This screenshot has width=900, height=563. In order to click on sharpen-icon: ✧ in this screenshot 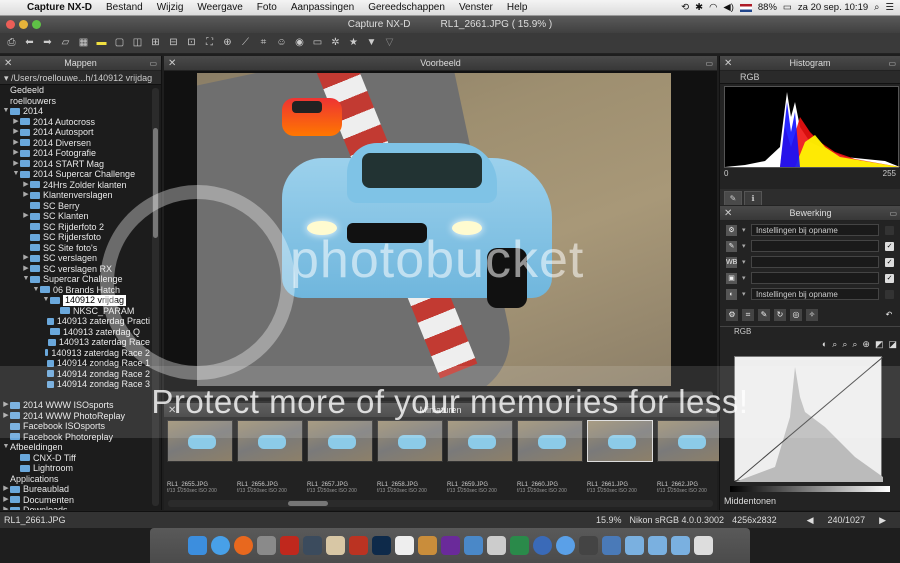, I will do `click(812, 315)`.